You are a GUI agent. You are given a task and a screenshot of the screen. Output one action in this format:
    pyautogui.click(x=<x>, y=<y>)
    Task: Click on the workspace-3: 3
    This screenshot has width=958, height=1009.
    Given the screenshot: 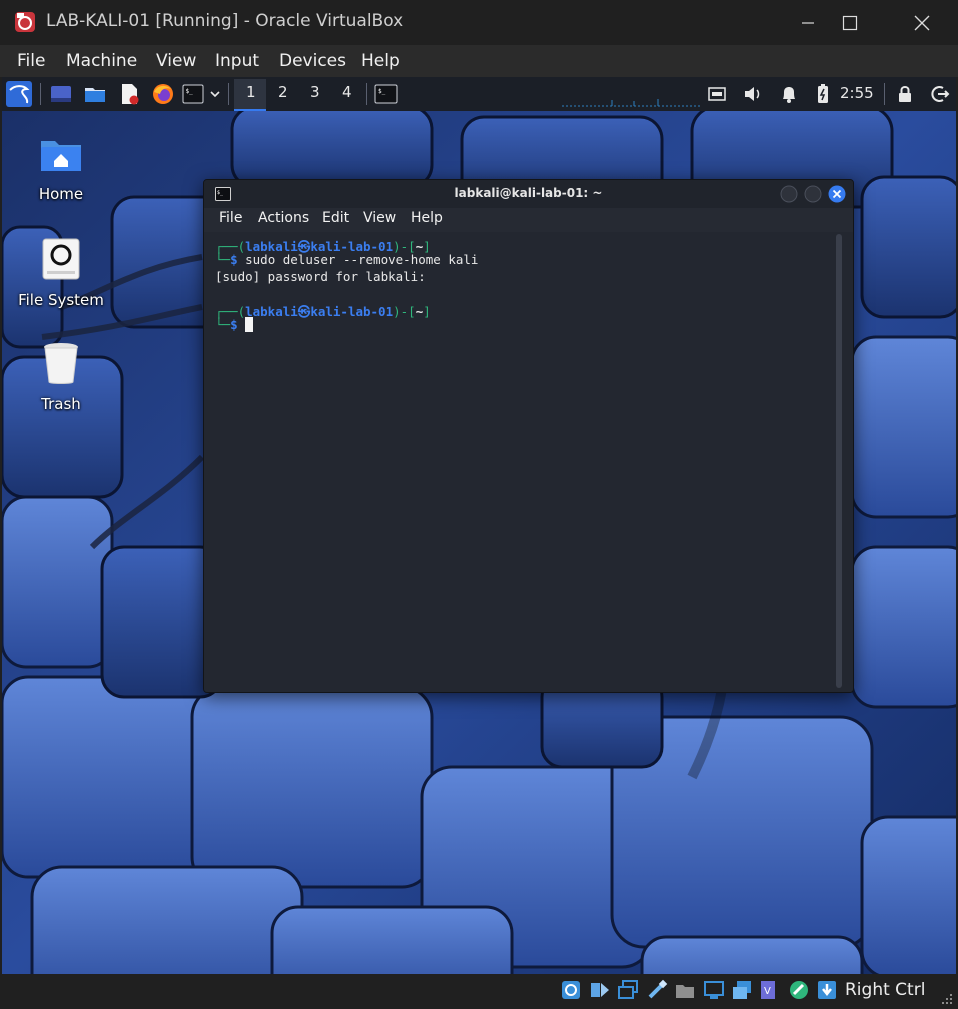 What is the action you would take?
    pyautogui.click(x=315, y=92)
    